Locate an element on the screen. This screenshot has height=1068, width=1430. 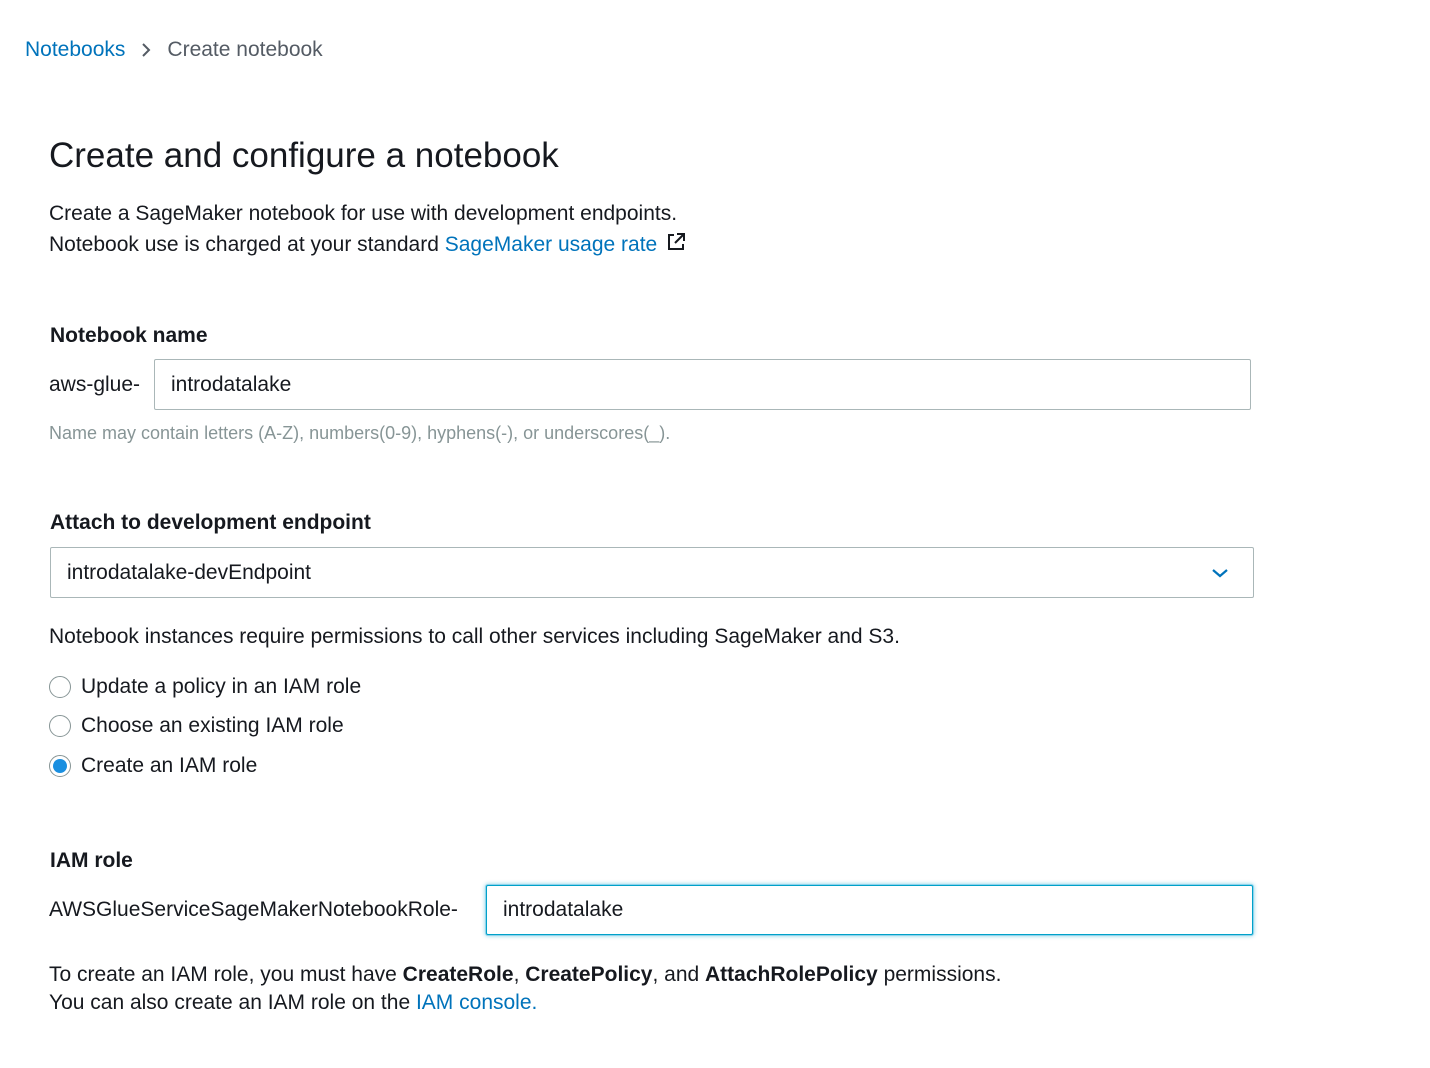
info-text: permissions. is located at coordinates (939, 974).